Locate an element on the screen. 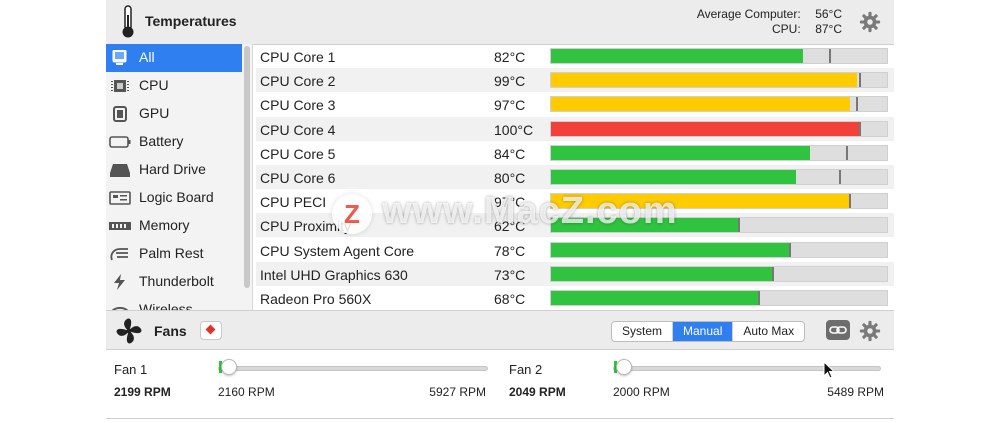  sensor-row: CPU Core 6 80°C is located at coordinates (575, 177).